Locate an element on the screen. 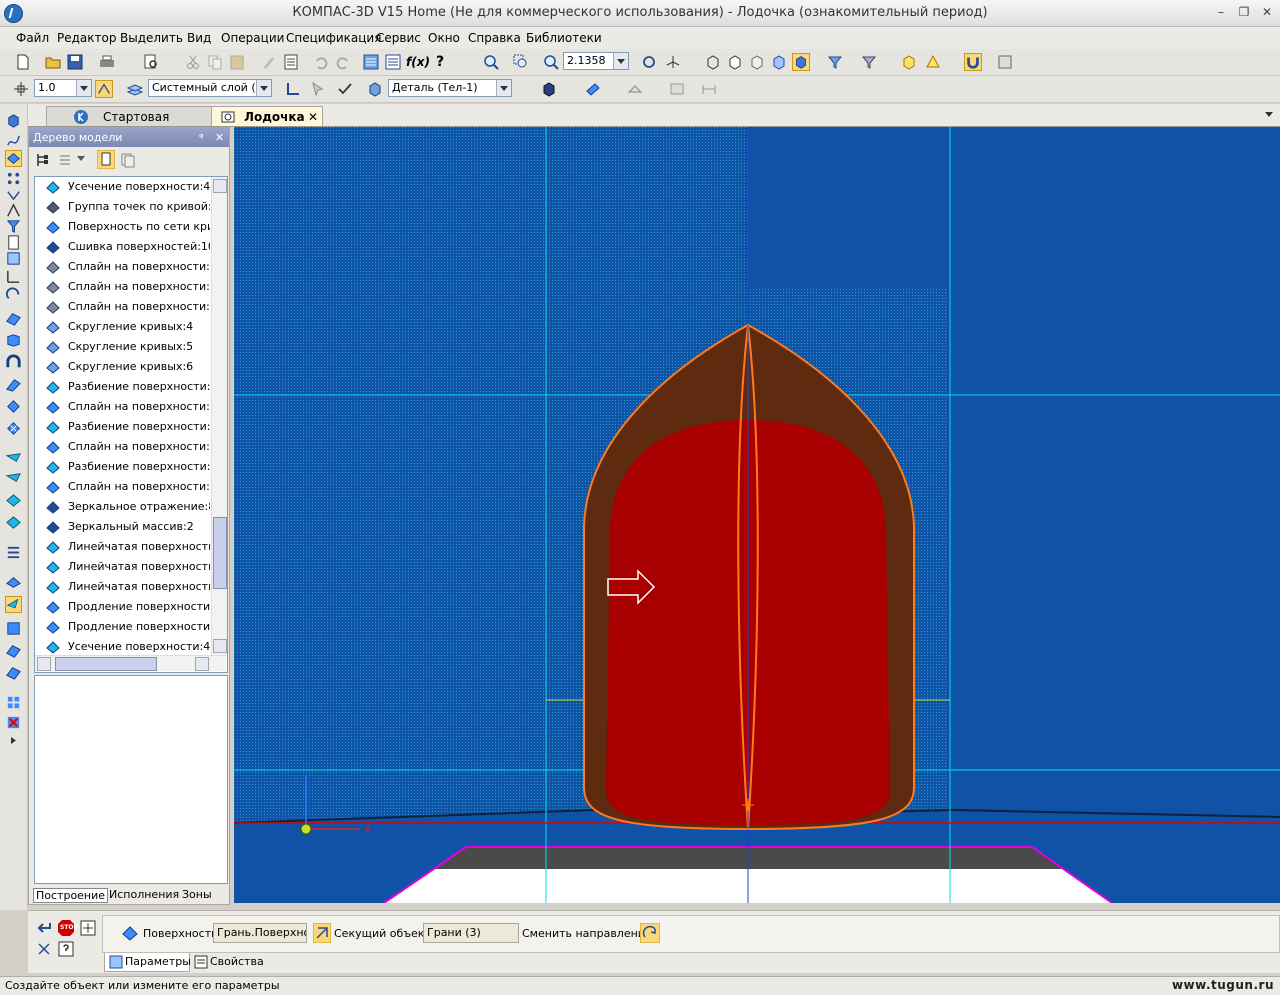  tab-close-icon: ✕ is located at coordinates (313, 117).